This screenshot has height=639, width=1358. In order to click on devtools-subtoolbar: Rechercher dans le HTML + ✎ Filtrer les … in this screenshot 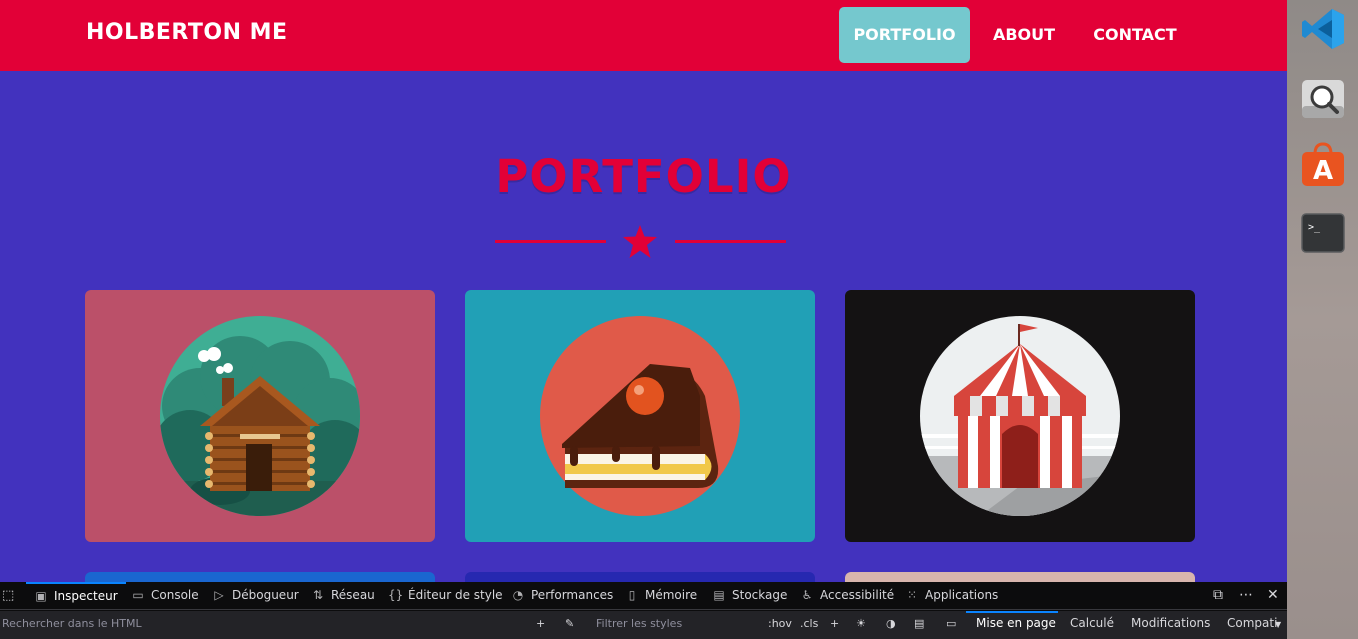, I will do `click(643, 625)`.